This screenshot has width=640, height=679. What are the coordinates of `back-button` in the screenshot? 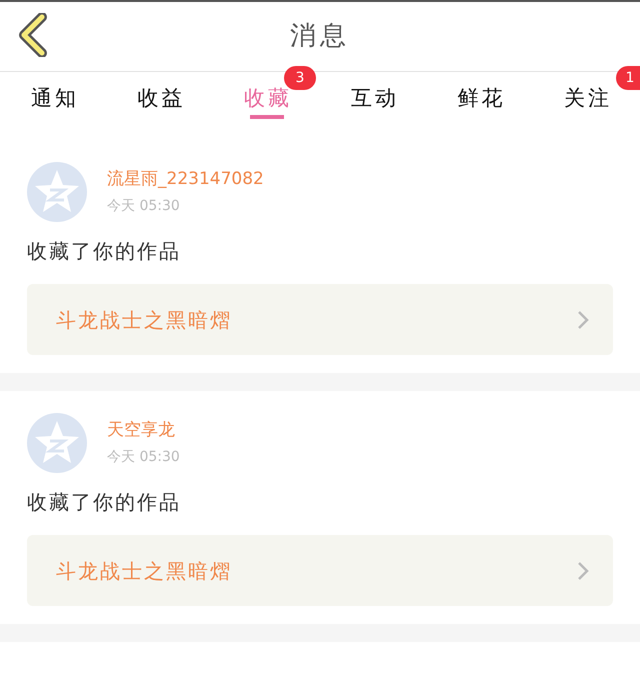 It's located at (33, 35).